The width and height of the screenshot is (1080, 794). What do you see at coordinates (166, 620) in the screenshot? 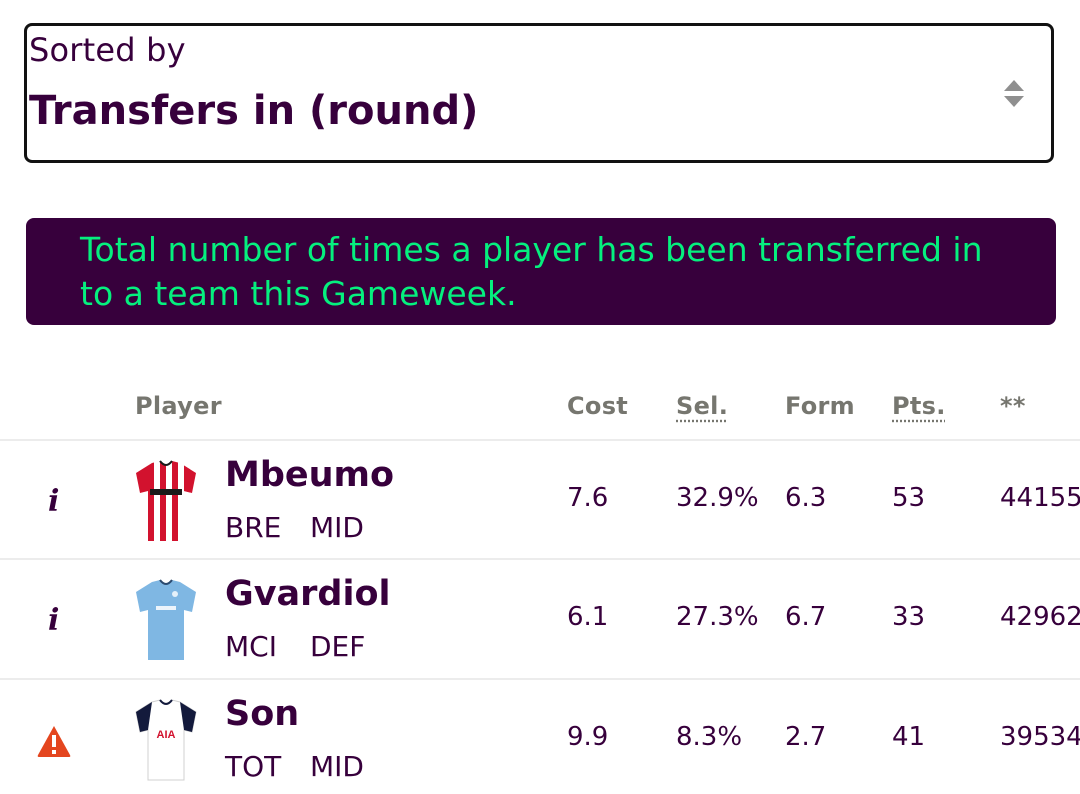
I see `man-city-shirt-icon` at bounding box center [166, 620].